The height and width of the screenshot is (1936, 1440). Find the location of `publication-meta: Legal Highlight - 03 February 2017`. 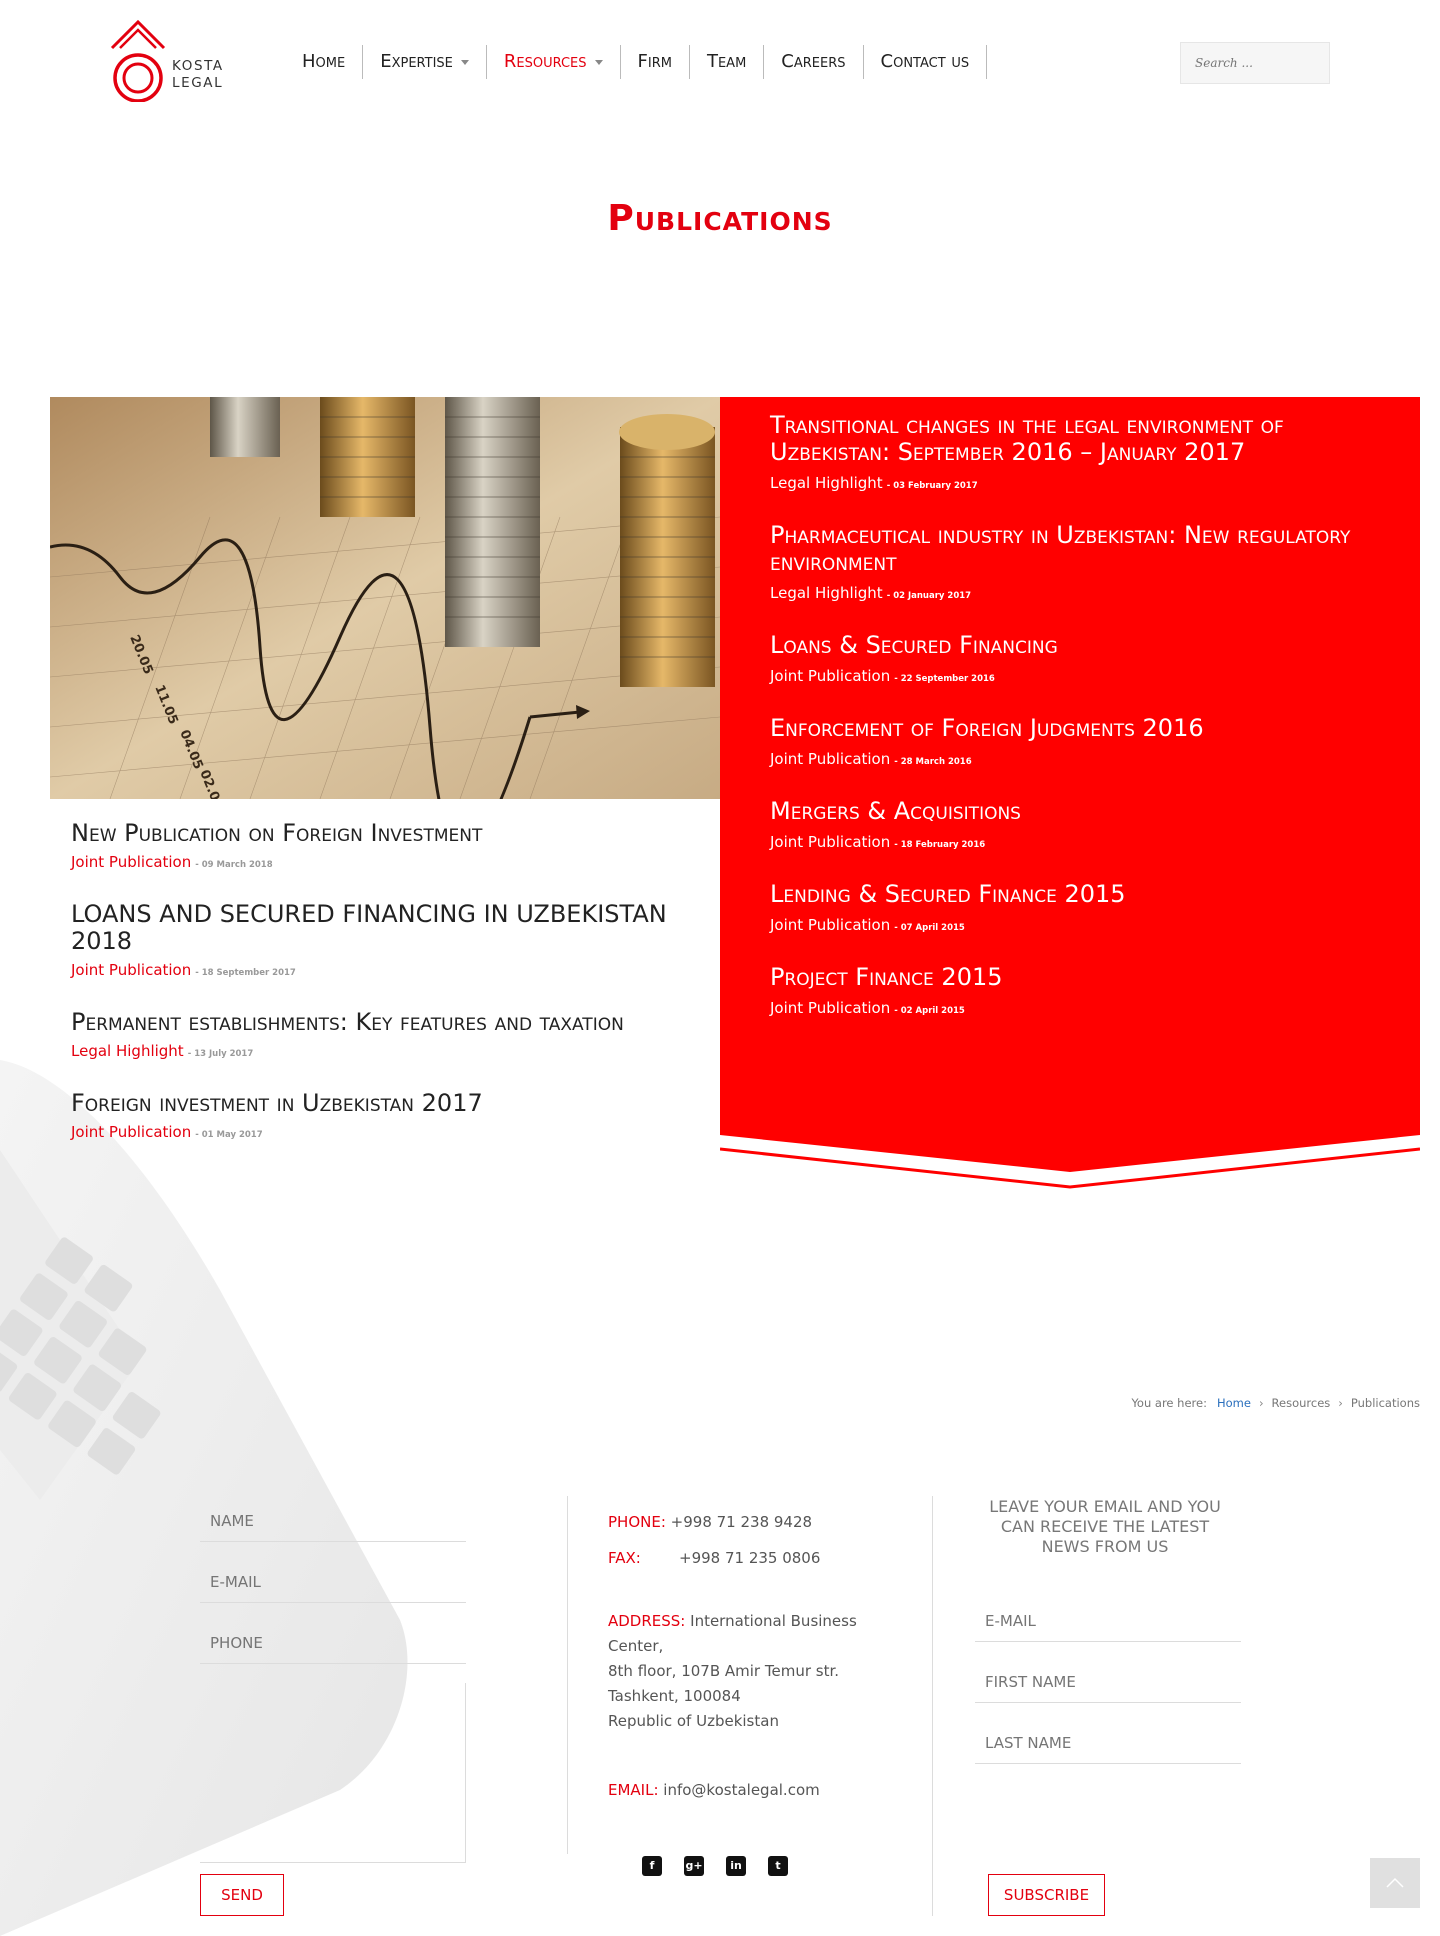

publication-meta: Legal Highlight - 03 February 2017 is located at coordinates (1090, 483).